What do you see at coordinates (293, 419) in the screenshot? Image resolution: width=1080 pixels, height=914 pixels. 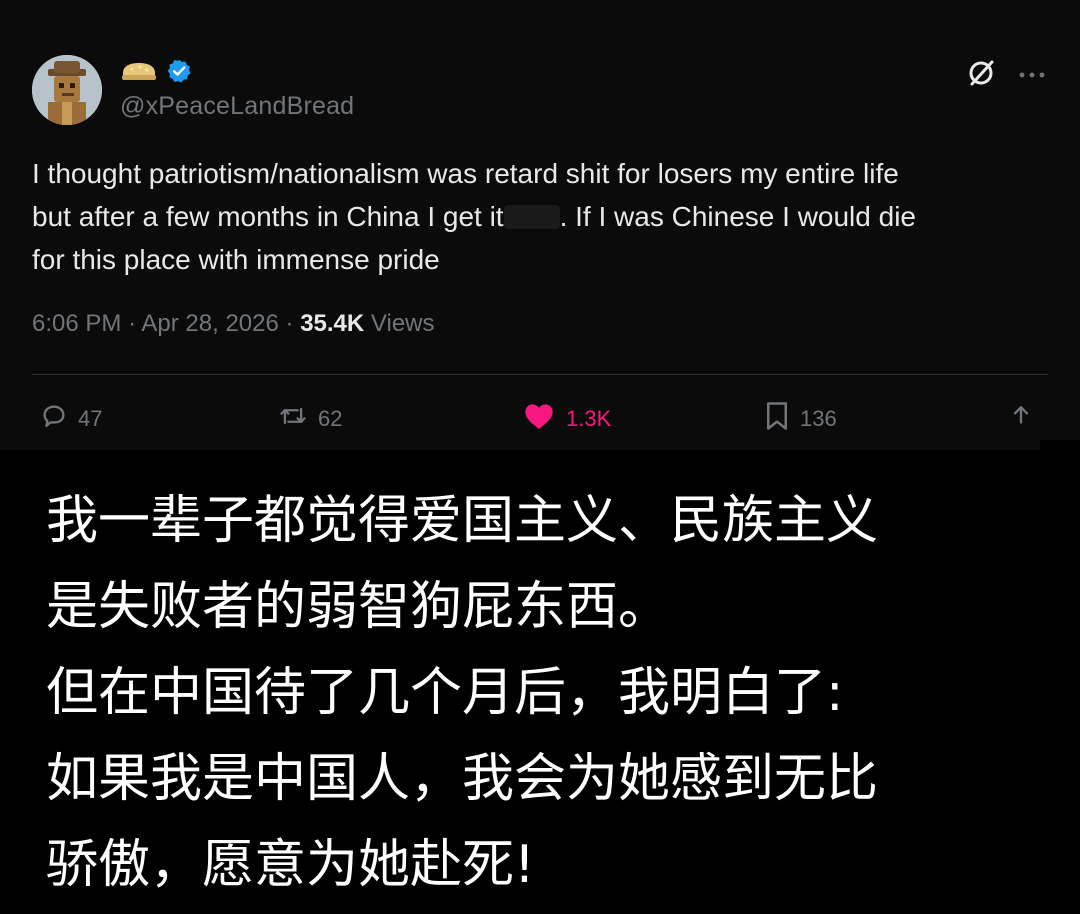 I see `repost-icon` at bounding box center [293, 419].